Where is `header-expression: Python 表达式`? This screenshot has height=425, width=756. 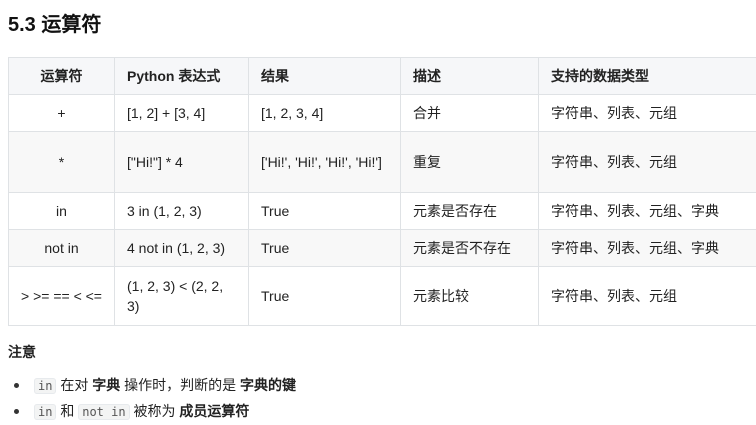
header-expression: Python 表达式 is located at coordinates (182, 76).